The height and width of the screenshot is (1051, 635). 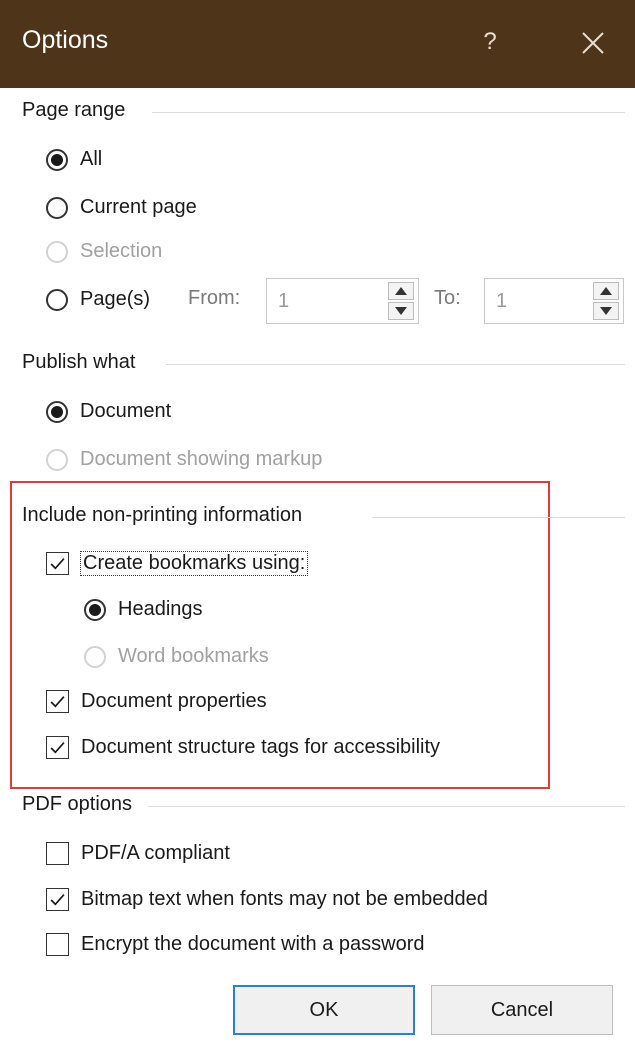 I want to click on checkbox-doc-properties-box, so click(x=57, y=701).